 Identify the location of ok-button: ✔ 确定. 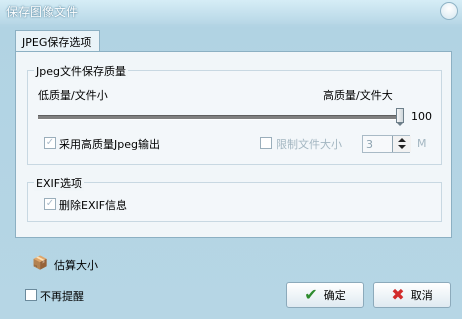
(325, 295).